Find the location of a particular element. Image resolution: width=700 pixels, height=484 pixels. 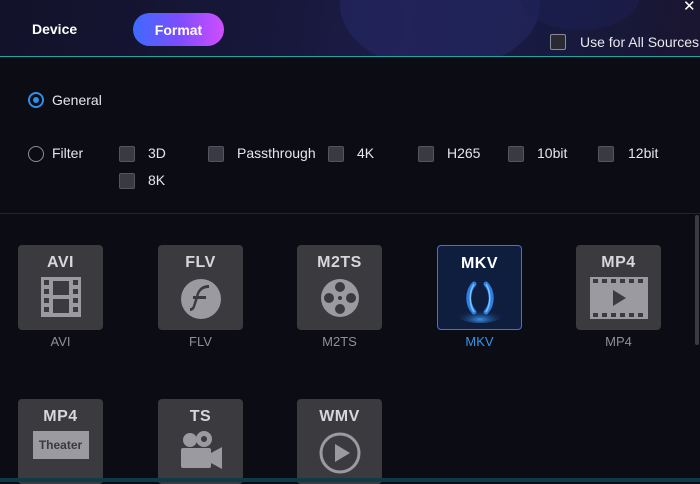

filter-label-3d: 3D is located at coordinates (157, 153).